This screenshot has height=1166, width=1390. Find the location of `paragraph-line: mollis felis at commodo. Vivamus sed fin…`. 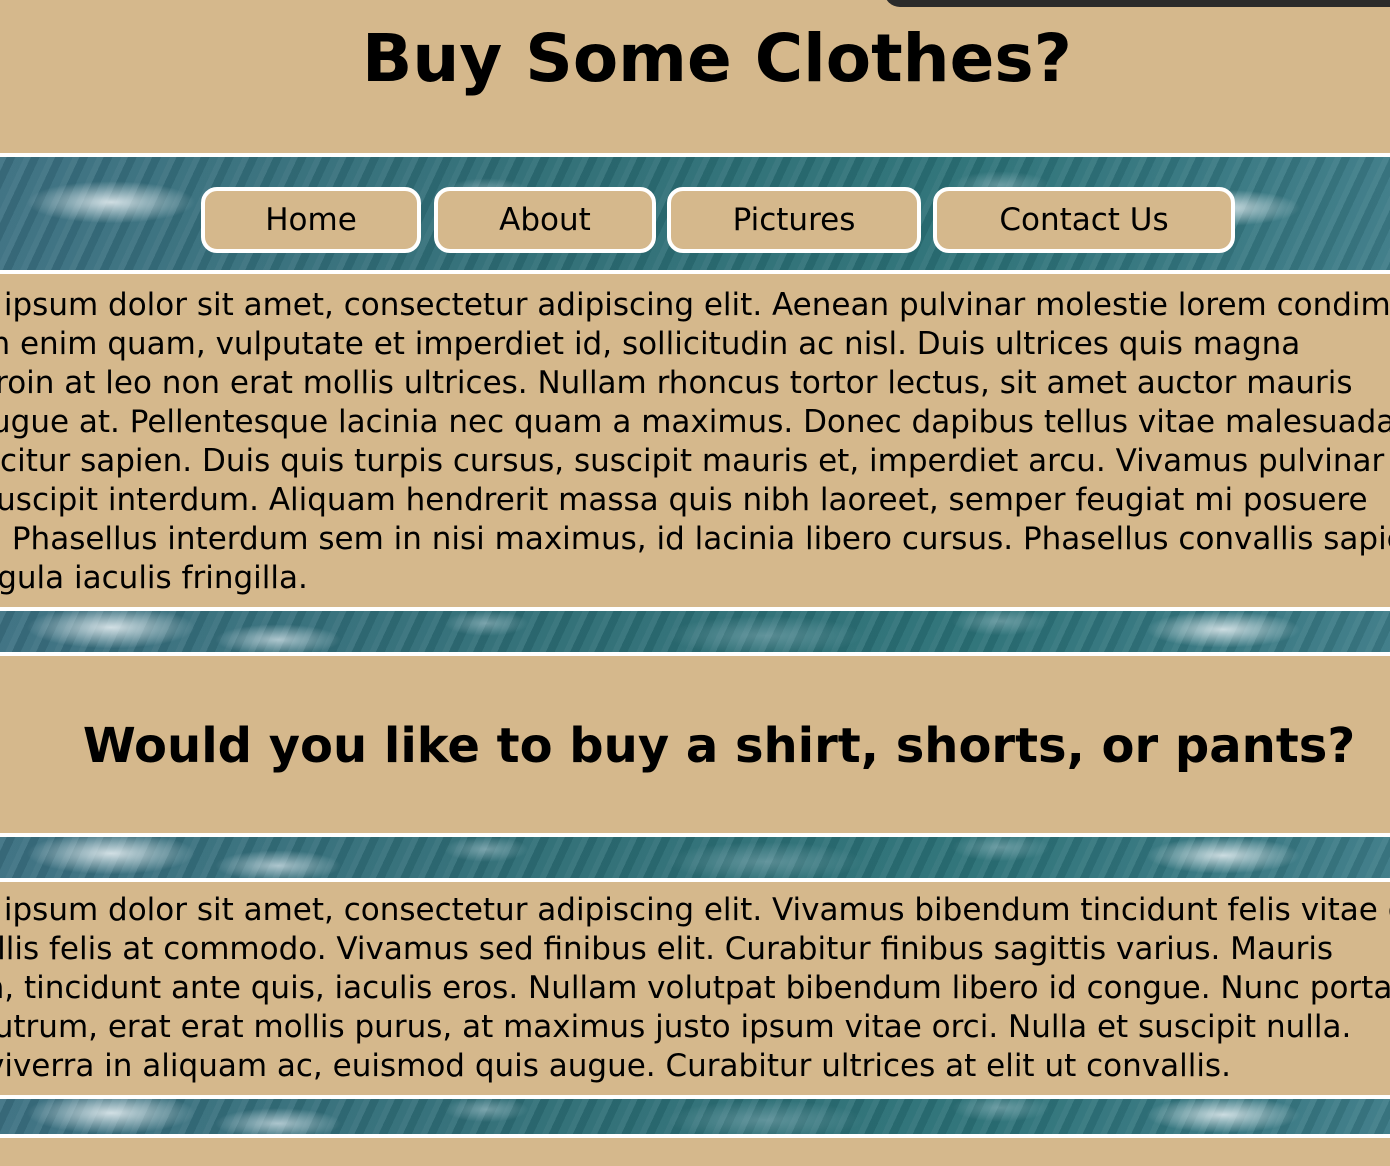

paragraph-line: mollis felis at commodo. Vivamus sed fin… is located at coordinates (667, 949).